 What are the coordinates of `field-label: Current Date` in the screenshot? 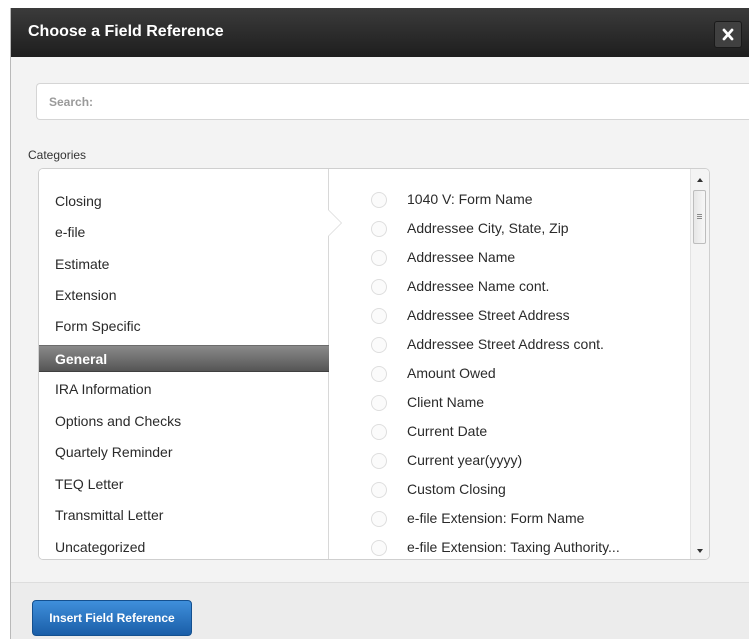 It's located at (447, 431).